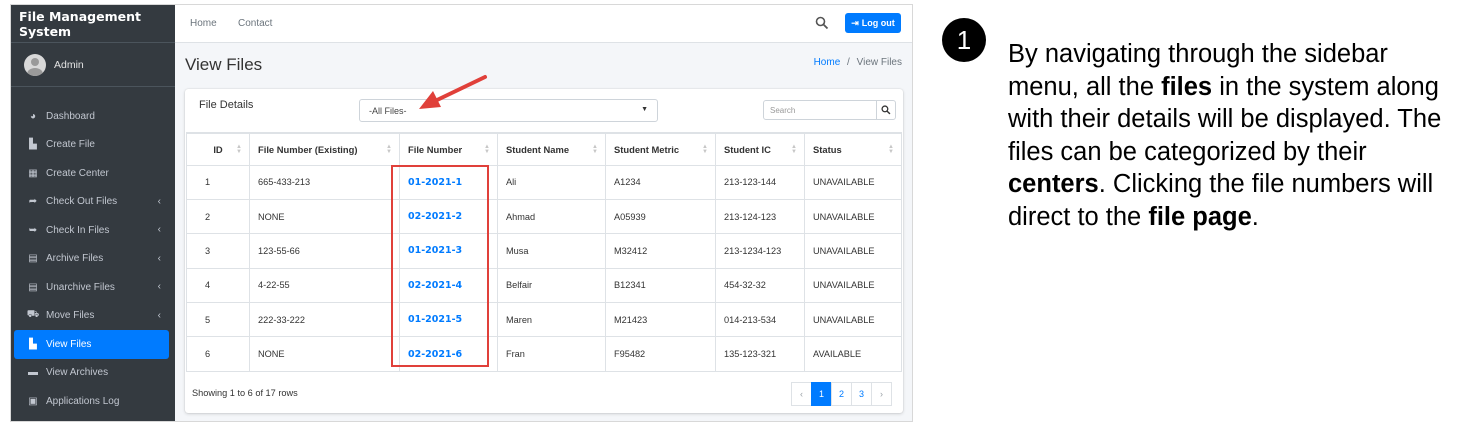  What do you see at coordinates (75, 259) in the screenshot?
I see `sidebar-item-label: Archive Files` at bounding box center [75, 259].